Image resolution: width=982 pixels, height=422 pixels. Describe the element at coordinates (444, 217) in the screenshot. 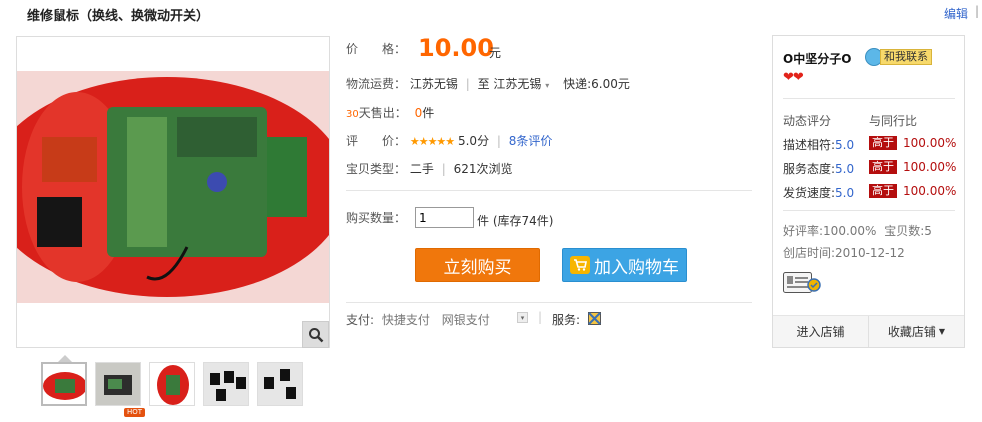

I see `quantity-input` at that location.